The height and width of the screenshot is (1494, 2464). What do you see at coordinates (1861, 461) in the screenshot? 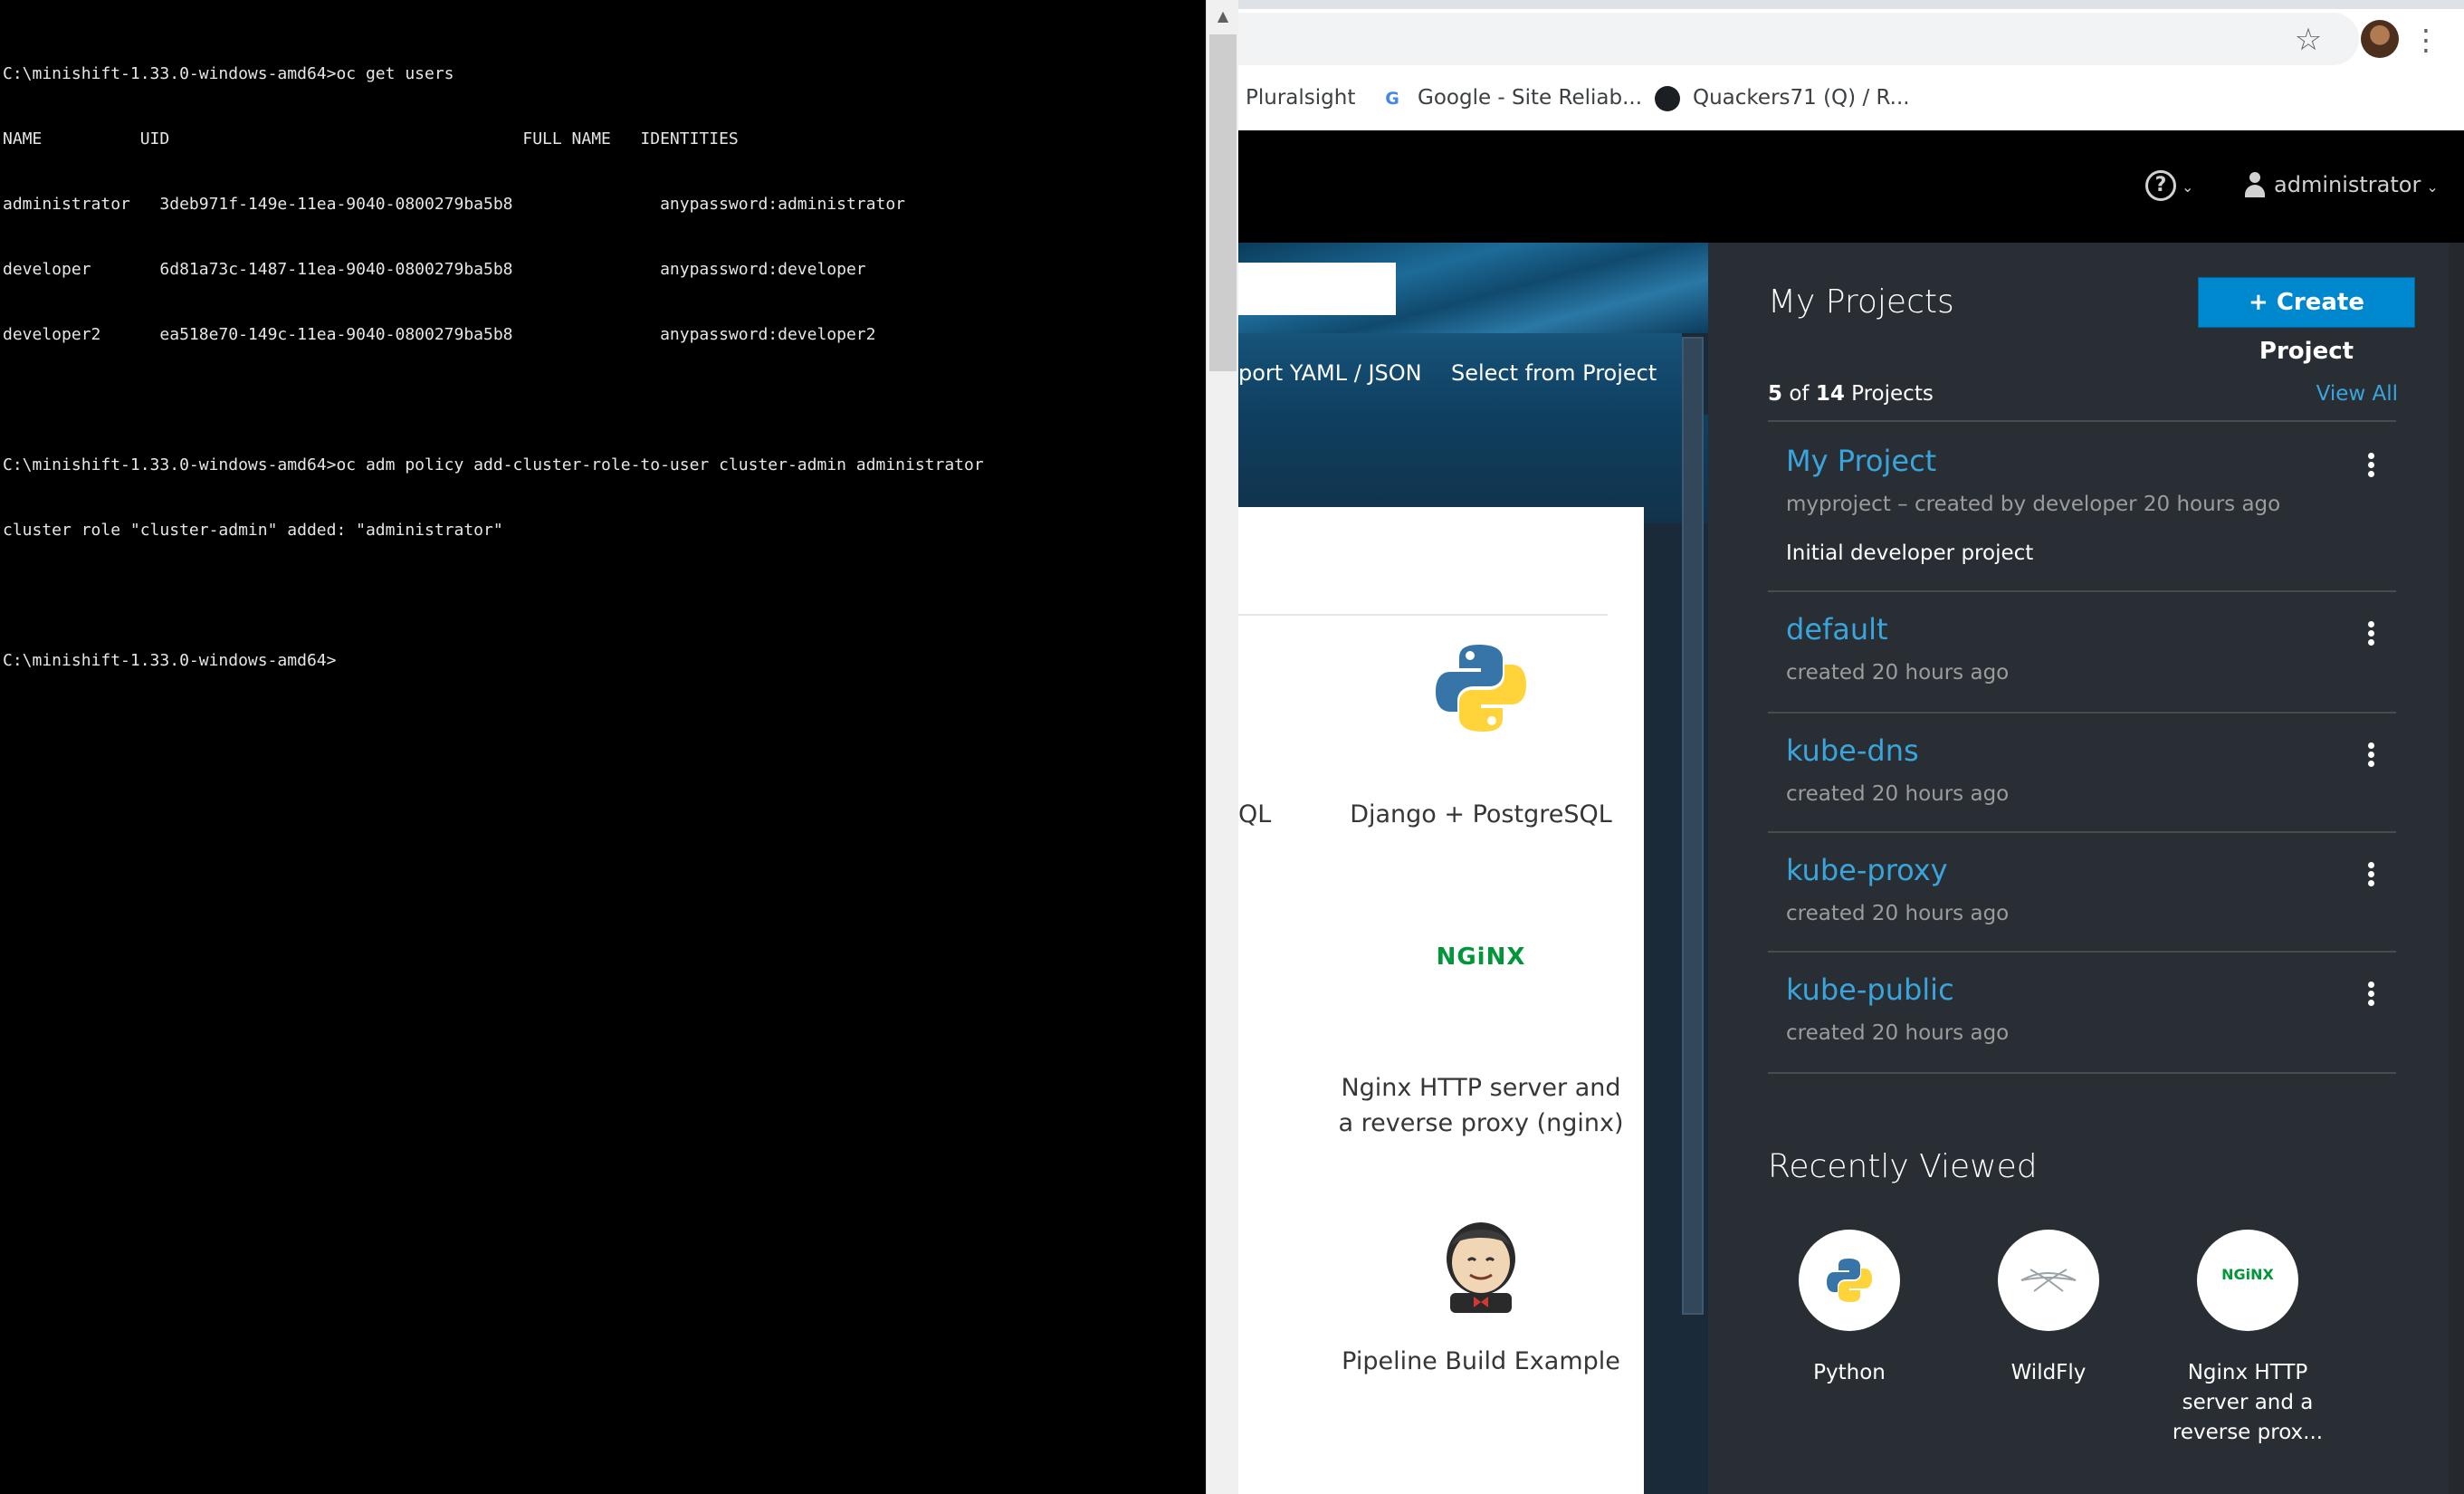
I see `project-link-myproject: My Project` at bounding box center [1861, 461].